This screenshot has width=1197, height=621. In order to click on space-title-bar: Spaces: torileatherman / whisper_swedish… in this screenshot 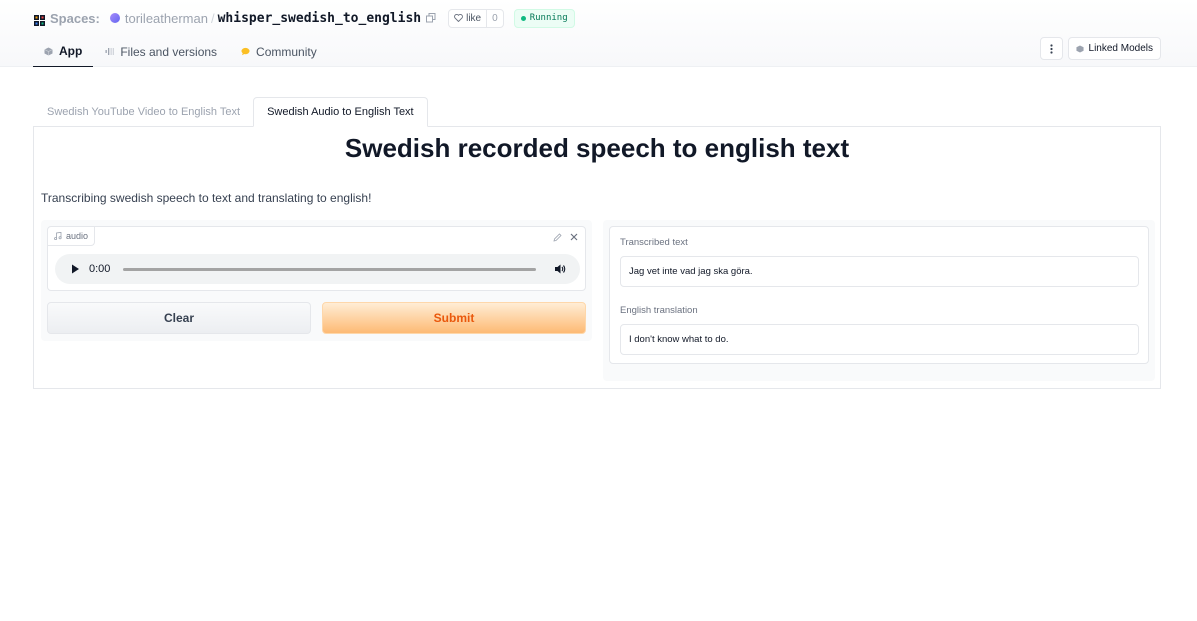, I will do `click(304, 18)`.